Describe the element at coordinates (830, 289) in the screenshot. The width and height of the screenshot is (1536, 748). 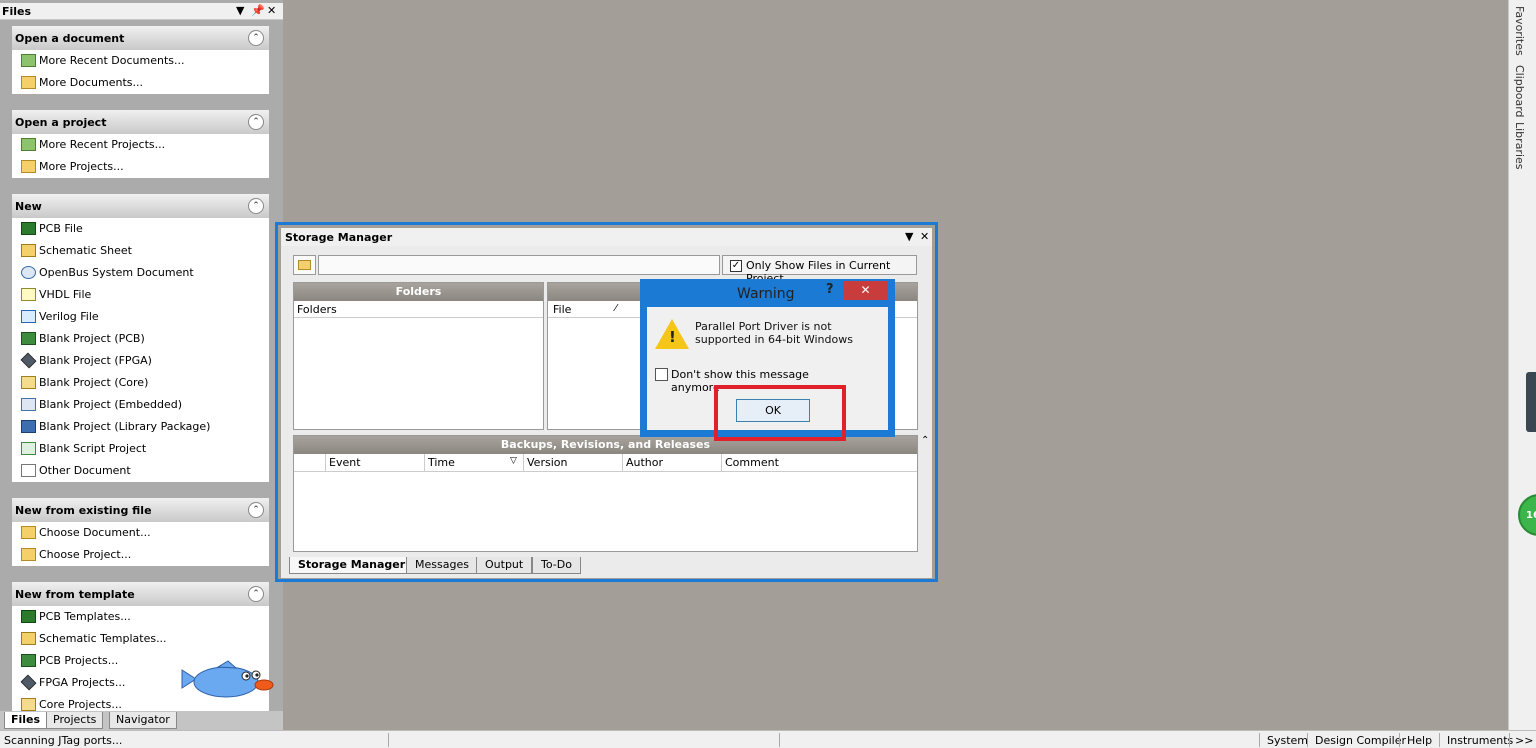
I see `help-button: ?` at that location.